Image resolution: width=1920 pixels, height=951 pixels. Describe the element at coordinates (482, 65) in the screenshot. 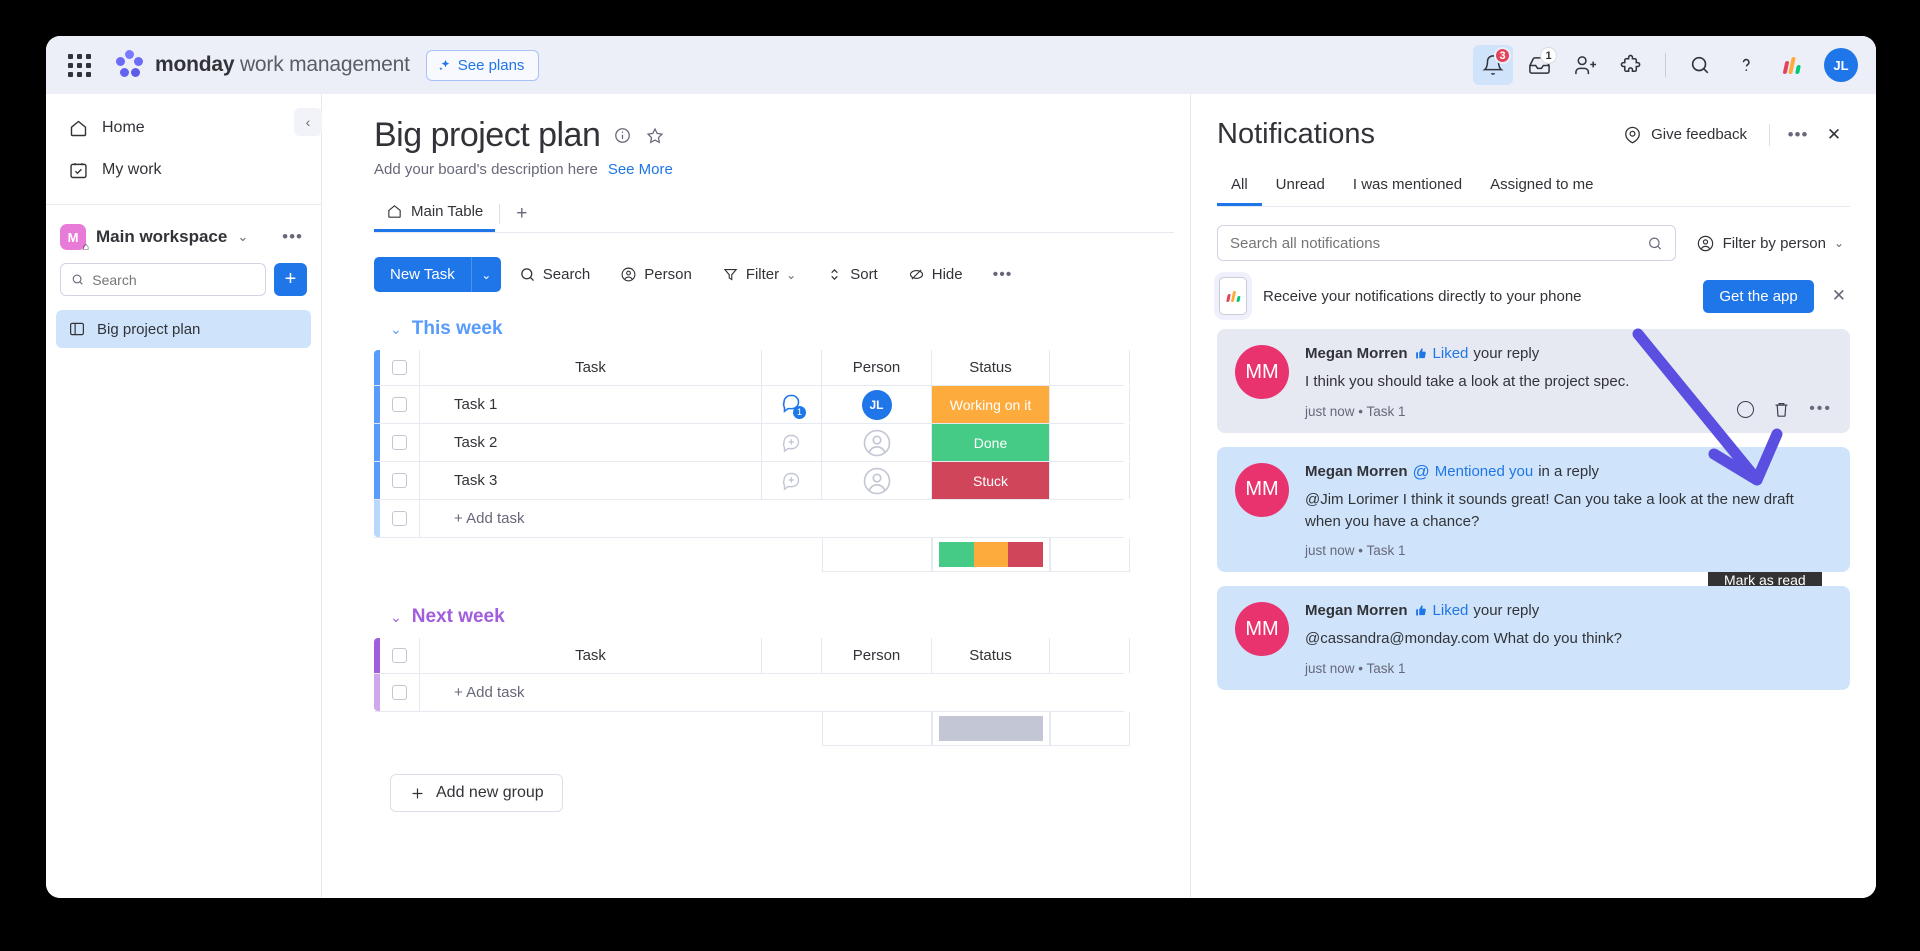

I see `see-plans-button: See plans` at that location.